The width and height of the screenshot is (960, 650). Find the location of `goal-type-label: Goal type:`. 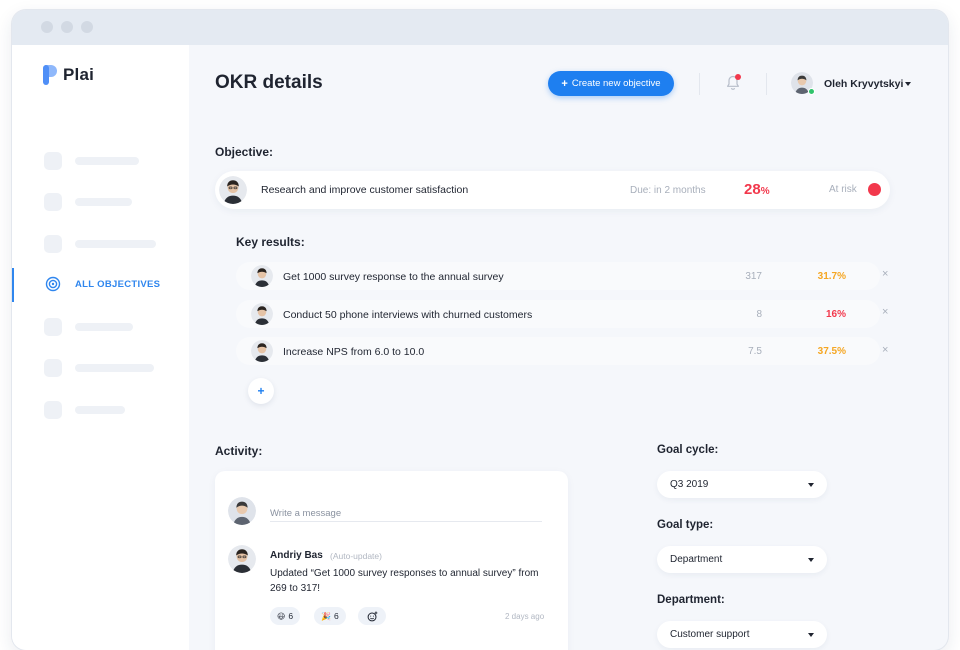

goal-type-label: Goal type: is located at coordinates (685, 525).